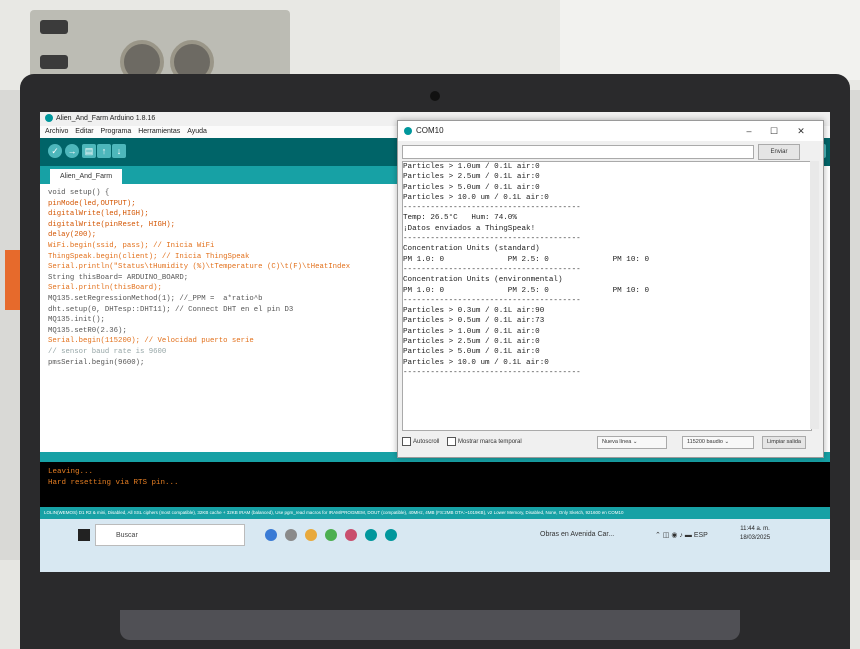  I want to click on save-file-icon: ↓, so click(119, 151).